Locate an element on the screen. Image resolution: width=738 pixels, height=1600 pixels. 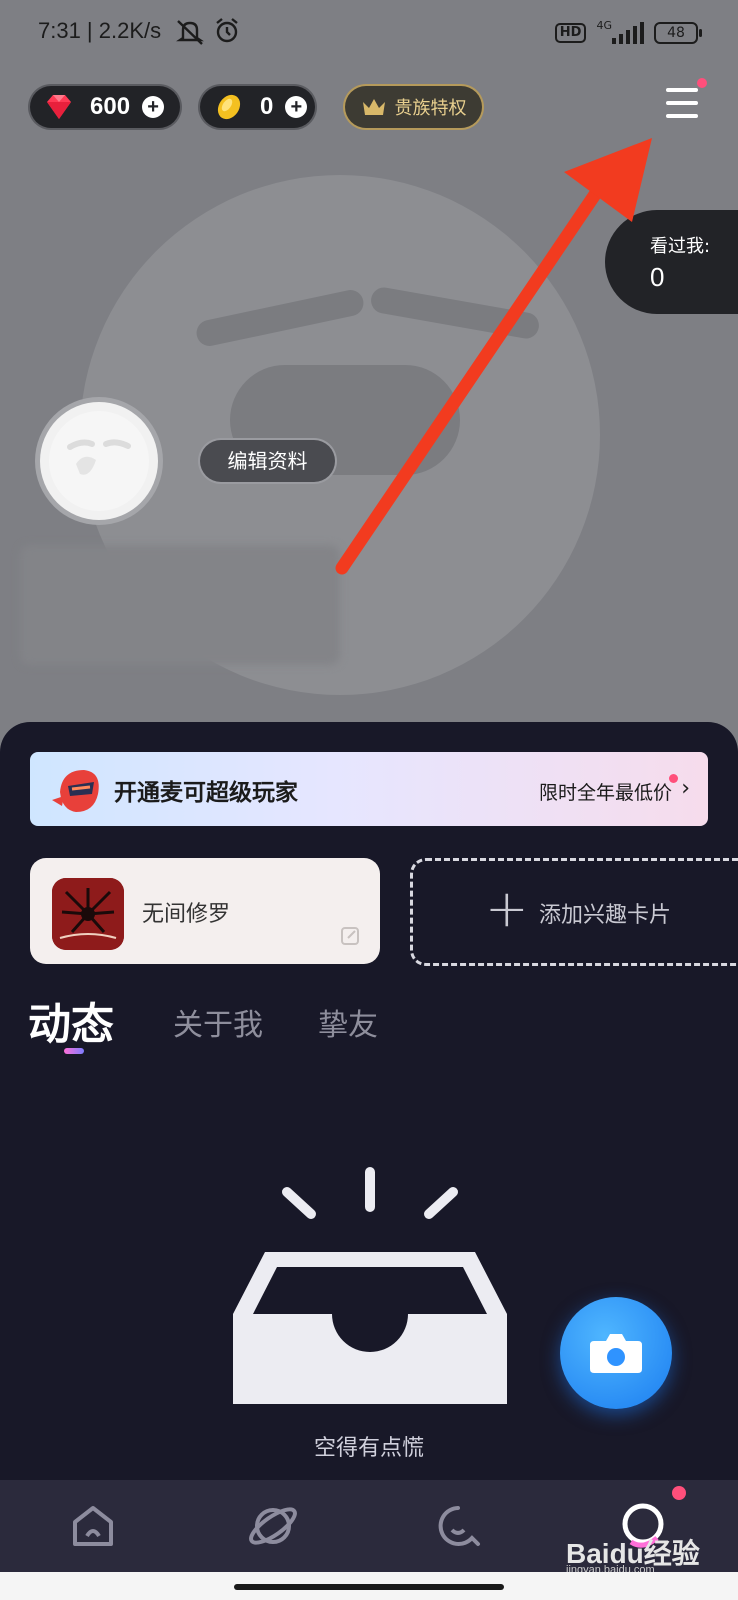
noble-privilege-button: 贵族特权 is located at coordinates (413, 107).